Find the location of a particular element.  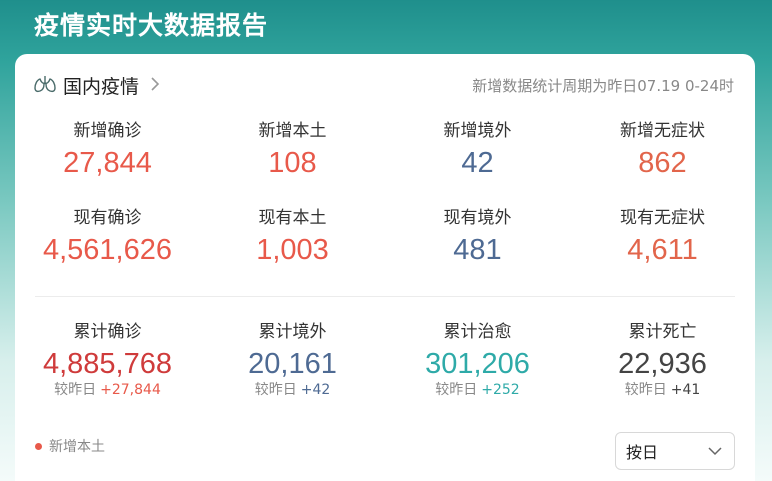

lungs-icon is located at coordinates (45, 84).